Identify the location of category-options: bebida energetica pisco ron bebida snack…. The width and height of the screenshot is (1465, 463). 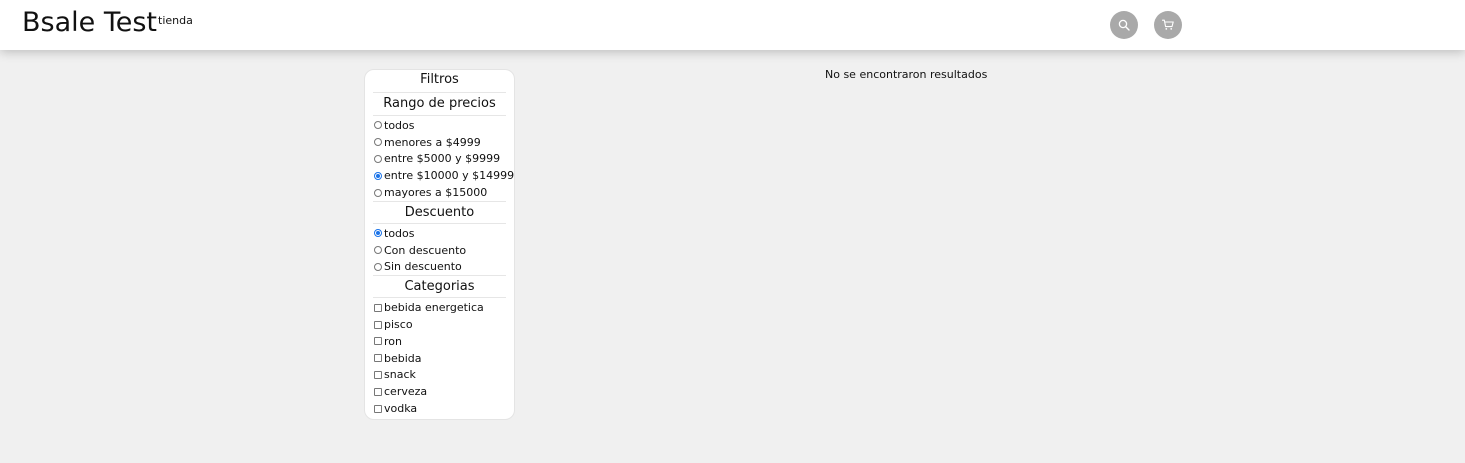
(439, 357).